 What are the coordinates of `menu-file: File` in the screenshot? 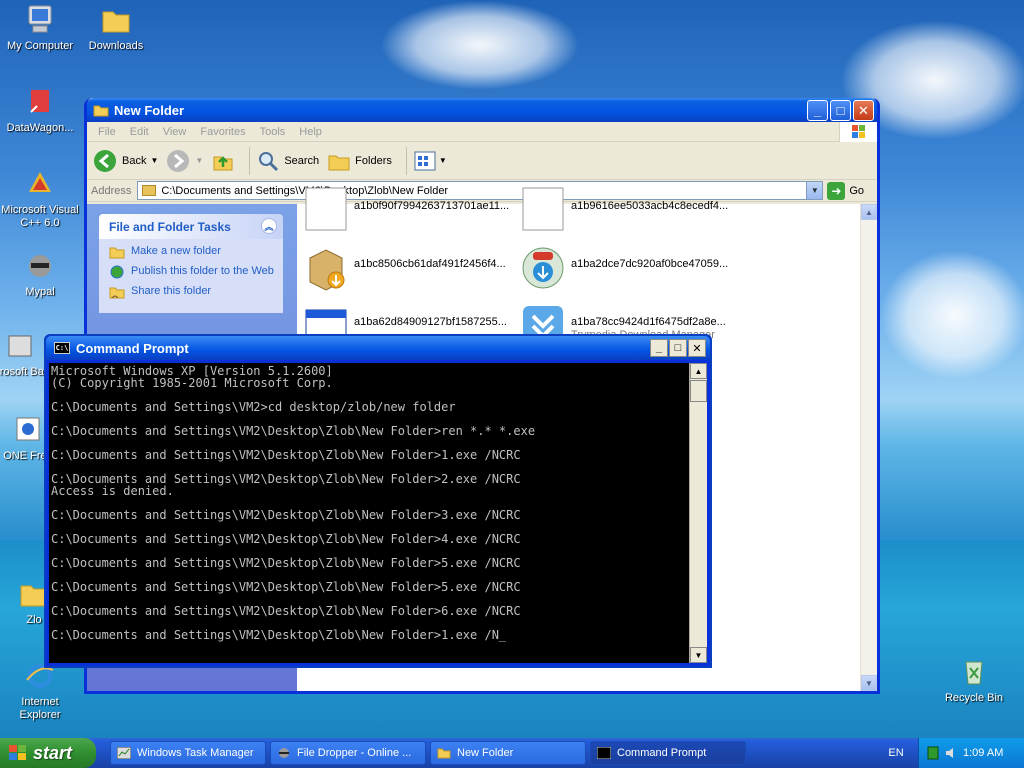 It's located at (107, 132).